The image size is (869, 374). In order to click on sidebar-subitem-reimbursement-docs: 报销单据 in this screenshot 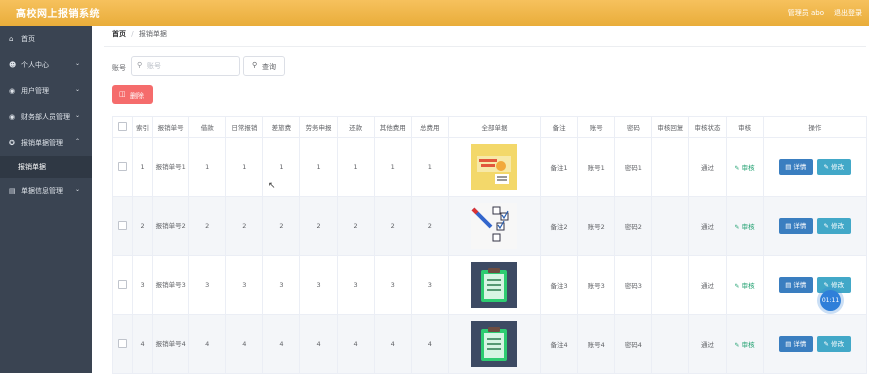, I will do `click(46, 167)`.